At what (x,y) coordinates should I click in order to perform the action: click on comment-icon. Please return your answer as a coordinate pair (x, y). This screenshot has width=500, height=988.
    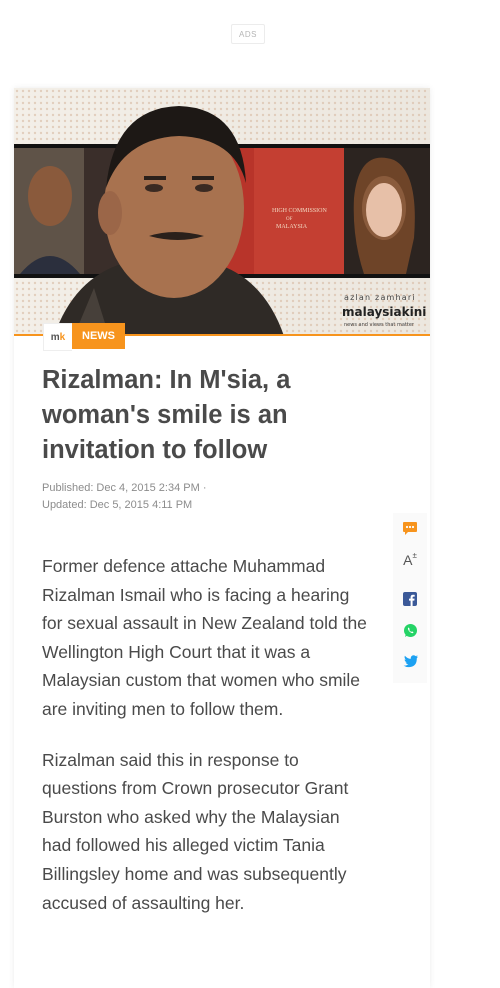
    Looking at the image, I should click on (410, 528).